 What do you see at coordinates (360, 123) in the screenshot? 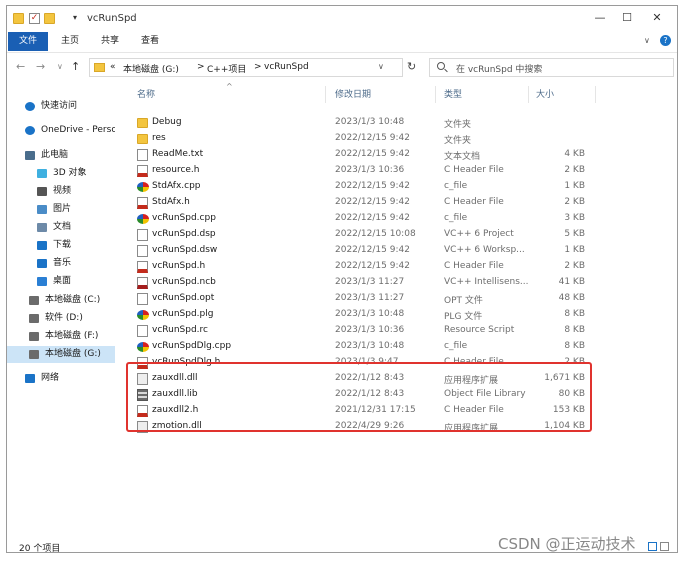
I see `file-row: Debug 2023/1/3 10:48 文件夹` at bounding box center [360, 123].